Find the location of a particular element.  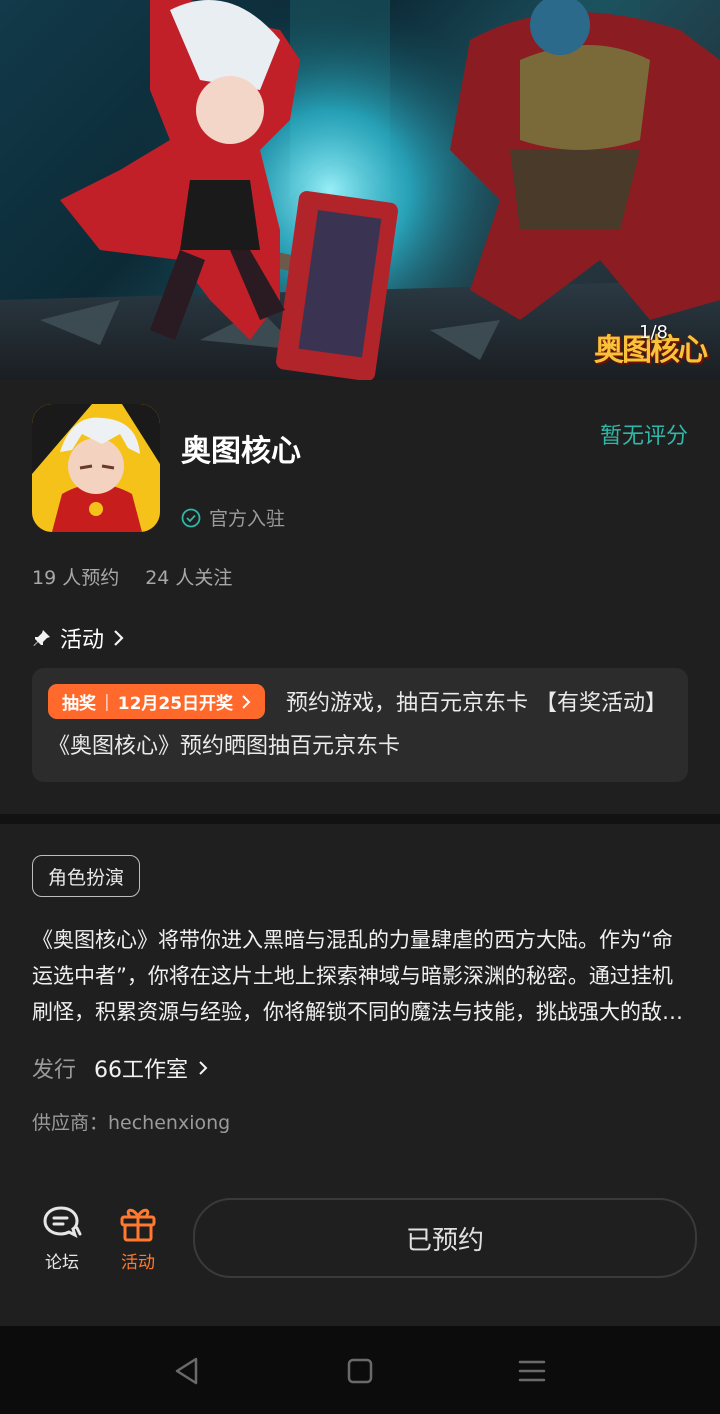

publisher-row: 发行 66工作室 is located at coordinates (121, 1068).